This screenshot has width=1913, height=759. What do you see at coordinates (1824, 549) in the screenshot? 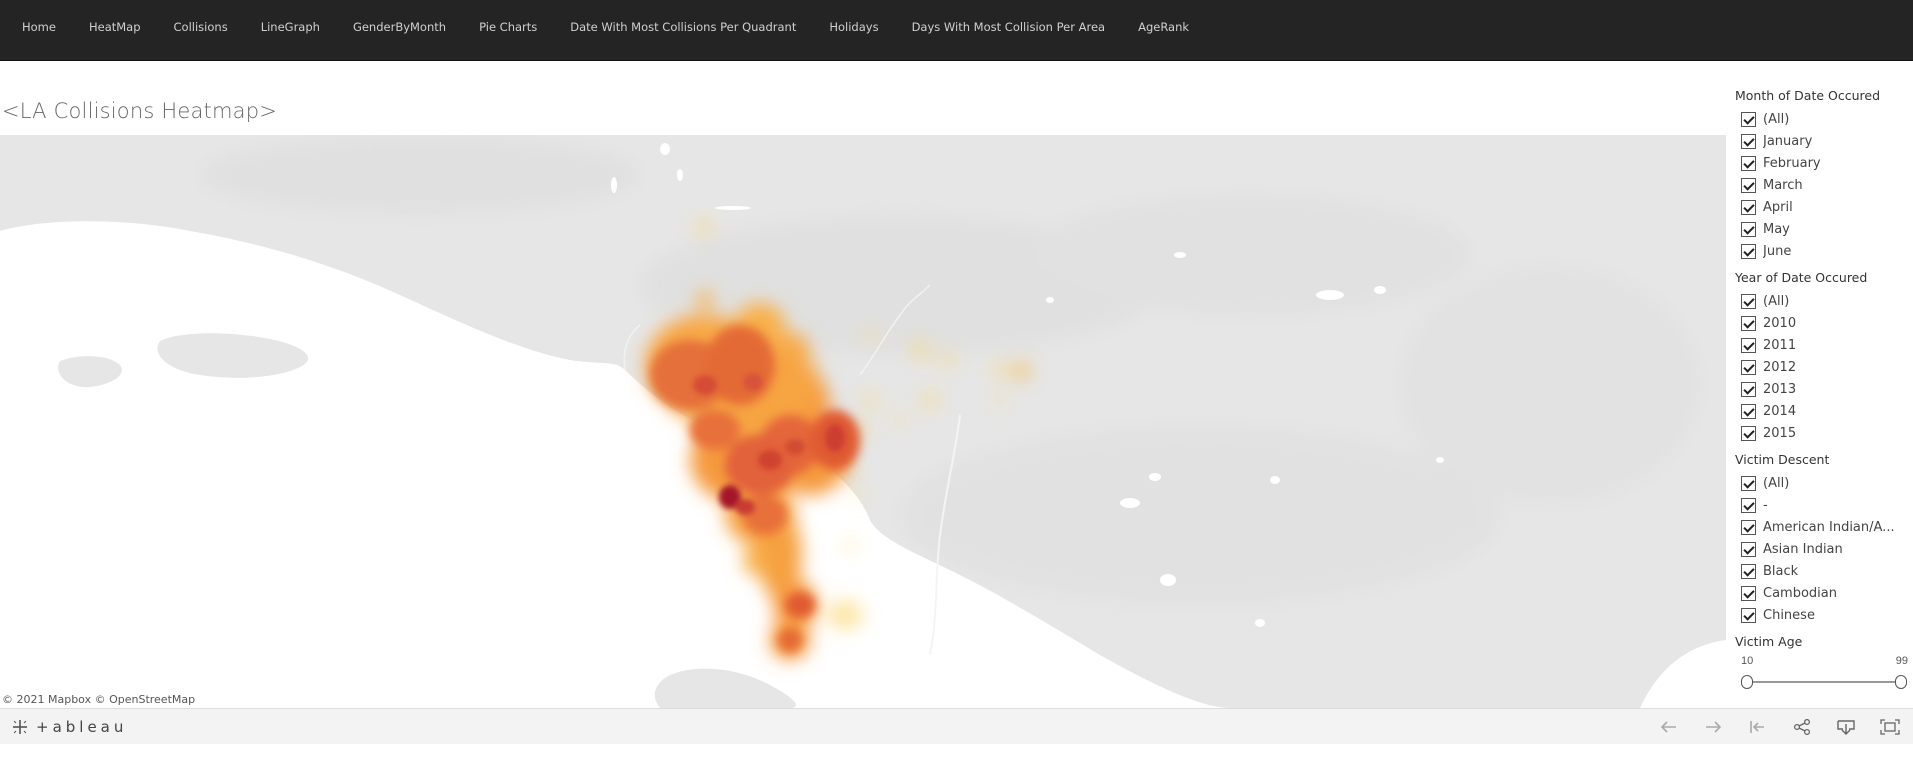
I see `descent-option-asian-indian: Asian Indian` at bounding box center [1824, 549].